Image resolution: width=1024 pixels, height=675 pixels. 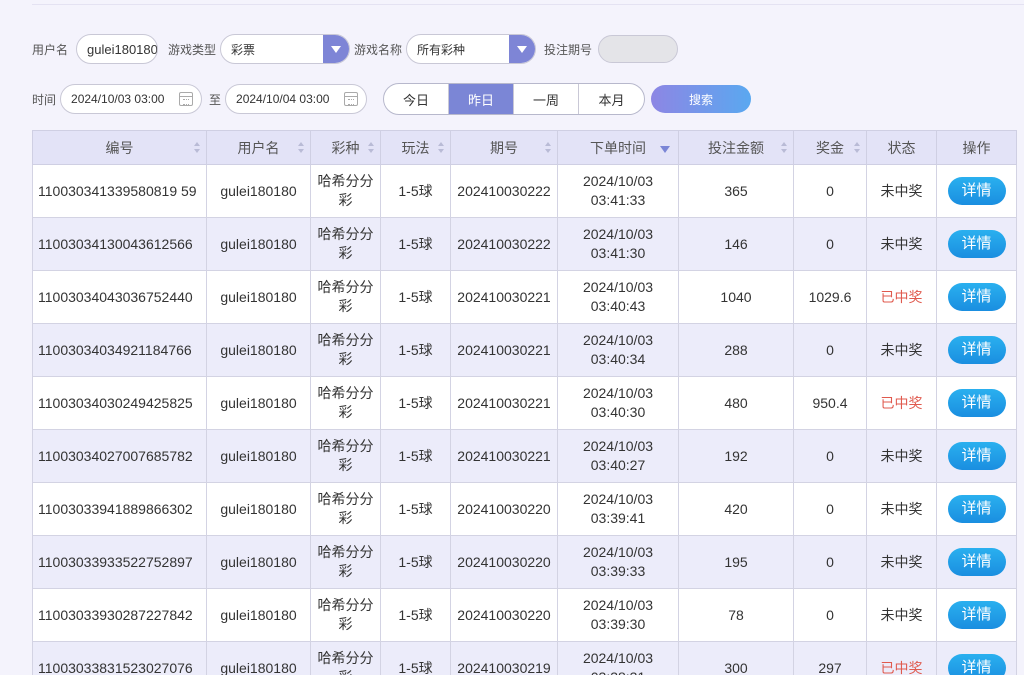 I want to click on cell-order-time: 2024/10/03 03:39:30, so click(x=618, y=615).